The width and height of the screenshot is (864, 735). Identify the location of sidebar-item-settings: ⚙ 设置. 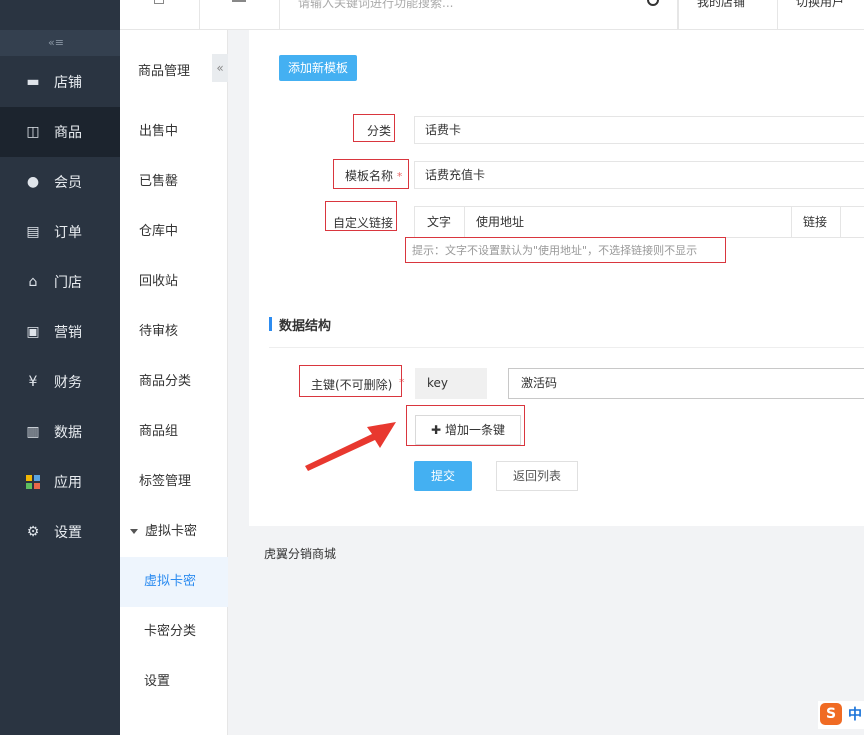
(60, 532).